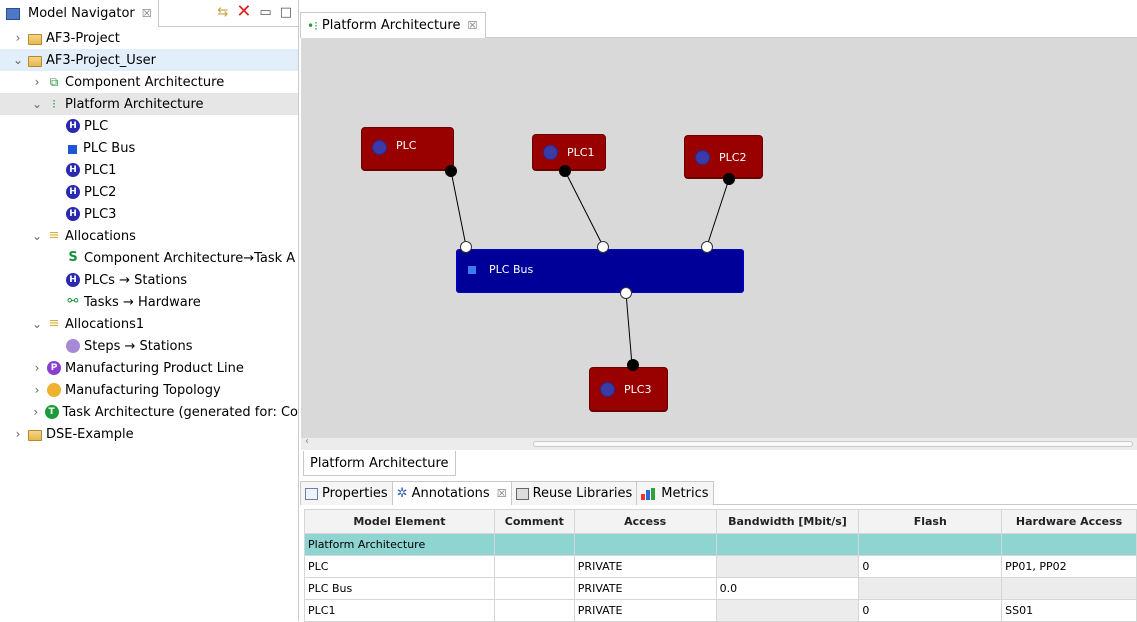  Describe the element at coordinates (600, 271) in the screenshot. I see `node-plc-bus: PLC Bus` at that location.